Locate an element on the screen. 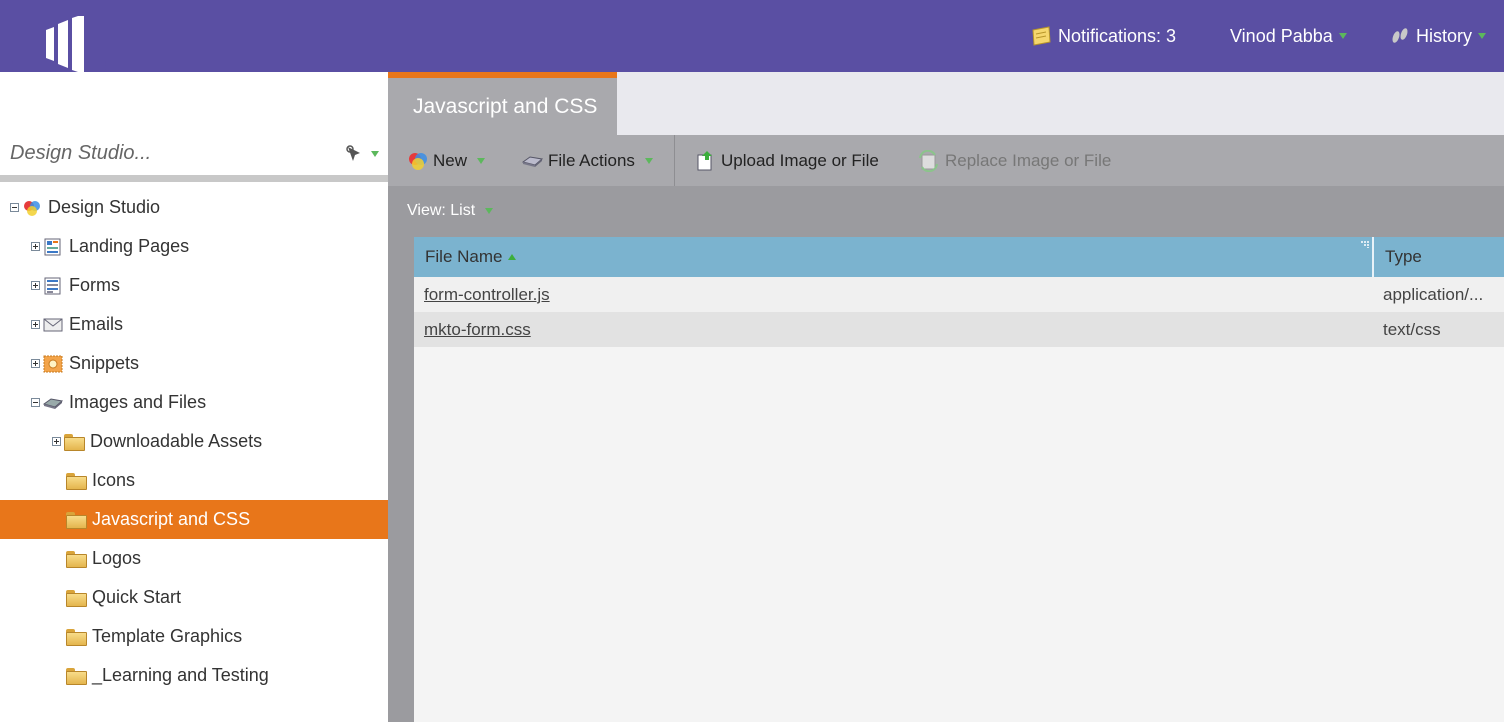  tree-item-icons: Icons is located at coordinates (194, 480).